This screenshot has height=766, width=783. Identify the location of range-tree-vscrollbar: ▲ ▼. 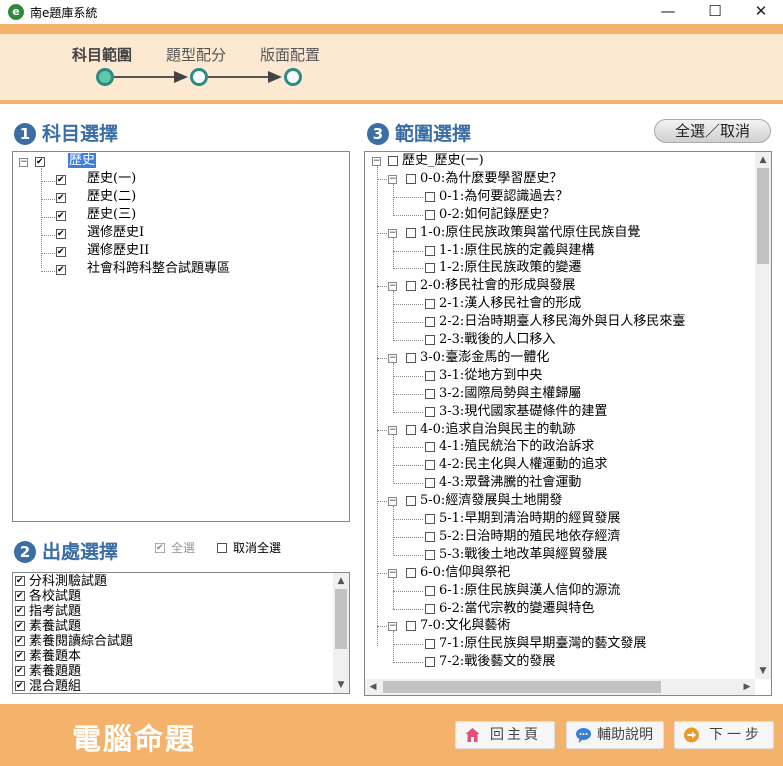
(763, 415).